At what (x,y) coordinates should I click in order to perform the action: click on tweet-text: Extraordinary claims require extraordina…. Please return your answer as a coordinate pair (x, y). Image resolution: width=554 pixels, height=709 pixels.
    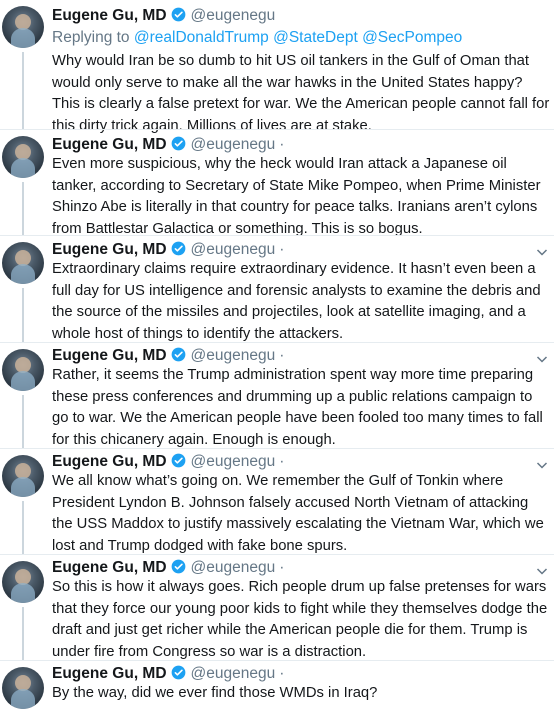
    Looking at the image, I should click on (296, 301).